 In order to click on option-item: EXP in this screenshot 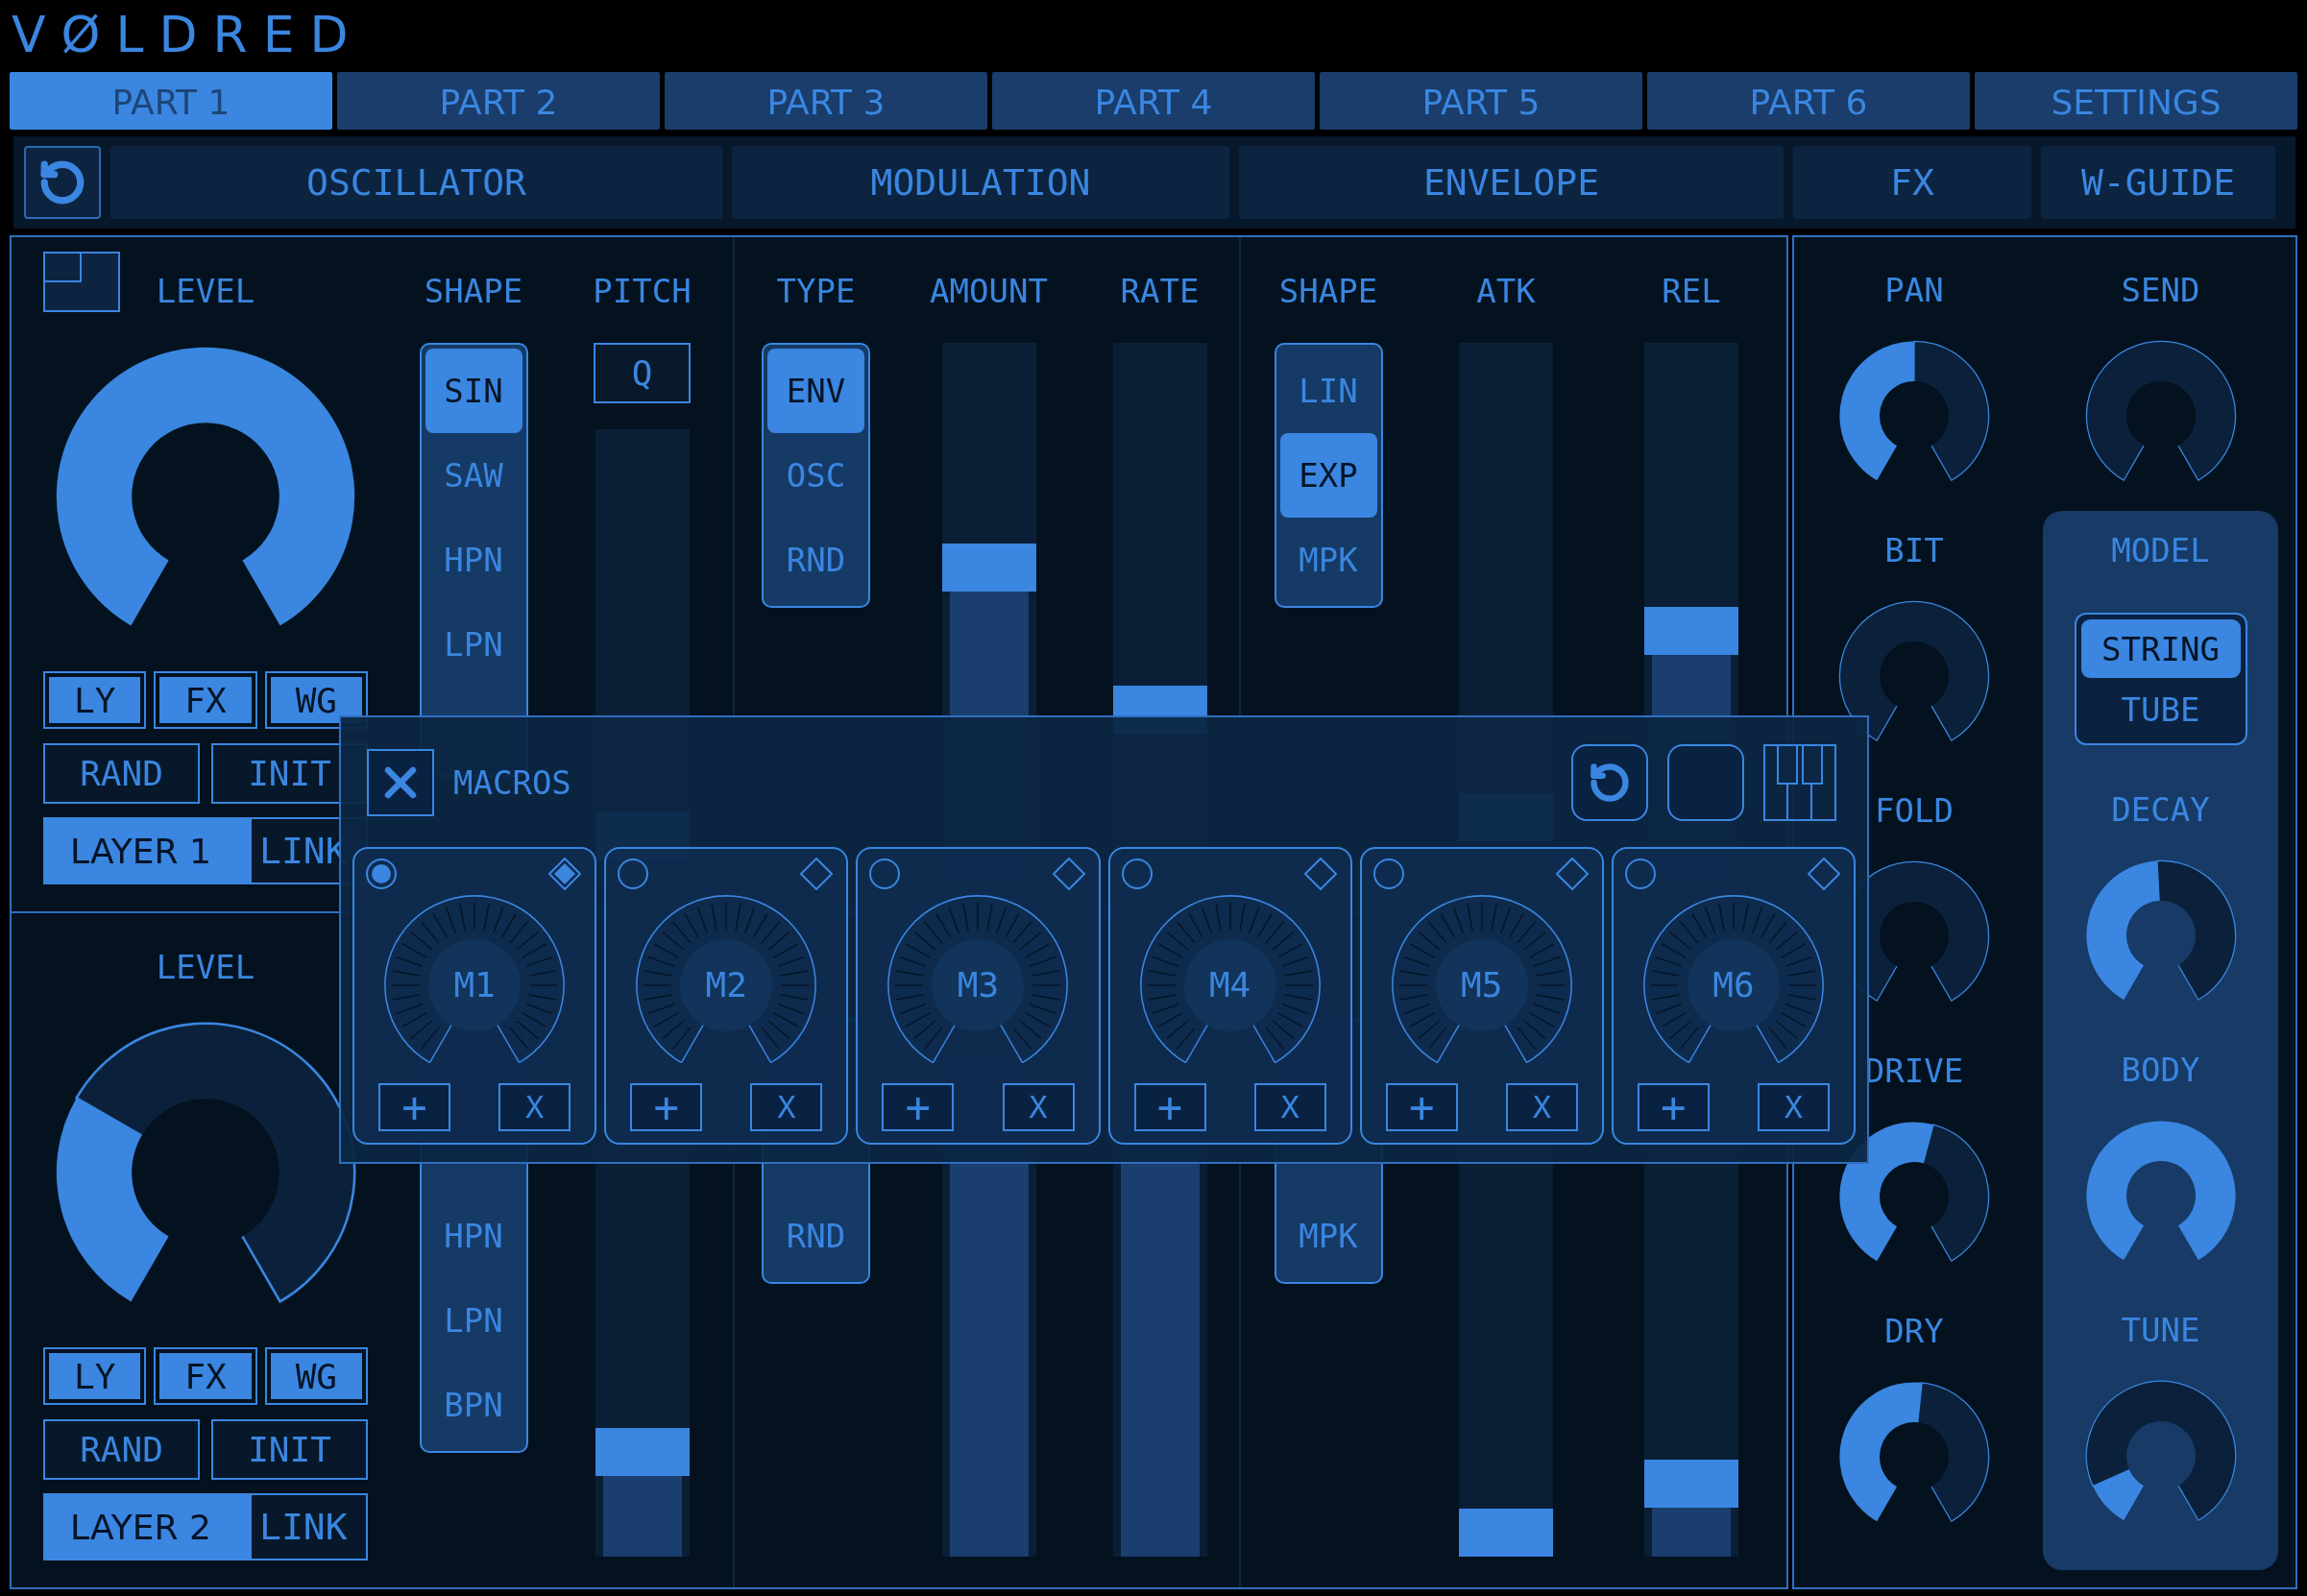, I will do `click(1328, 475)`.